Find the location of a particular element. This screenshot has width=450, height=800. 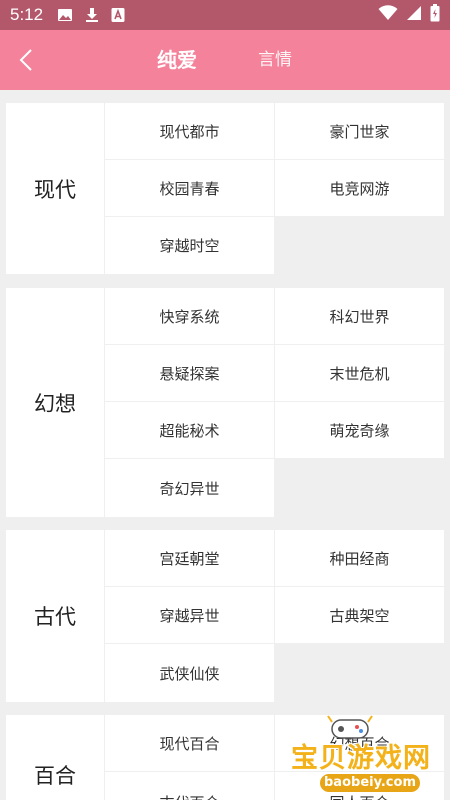

category-item: 超能秘术 is located at coordinates (189, 430).